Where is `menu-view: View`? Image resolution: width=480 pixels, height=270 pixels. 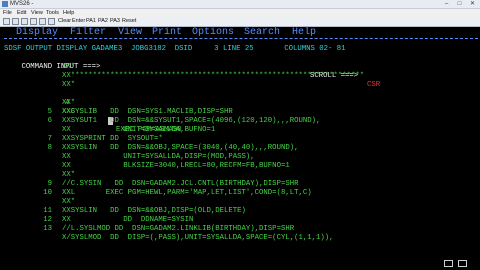 menu-view: View is located at coordinates (37, 13).